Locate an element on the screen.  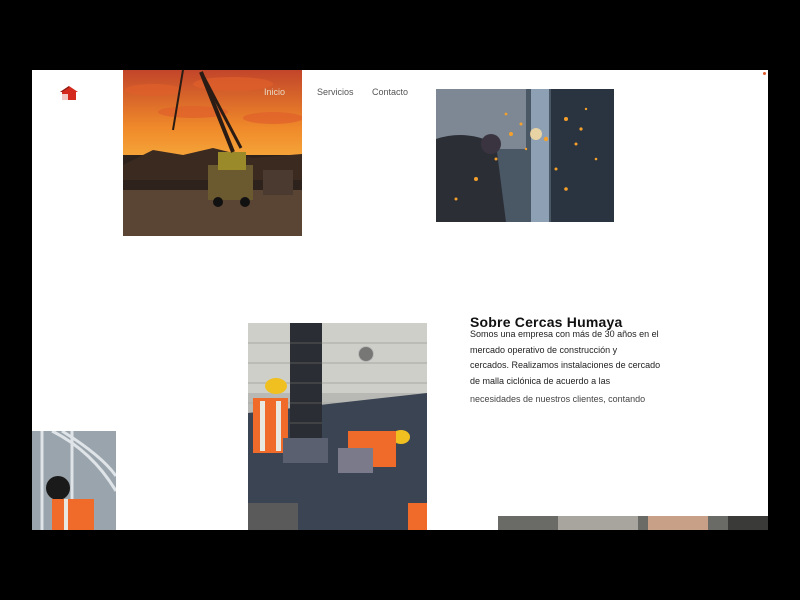
nav-link-contacto: Contacto is located at coordinates (390, 92).